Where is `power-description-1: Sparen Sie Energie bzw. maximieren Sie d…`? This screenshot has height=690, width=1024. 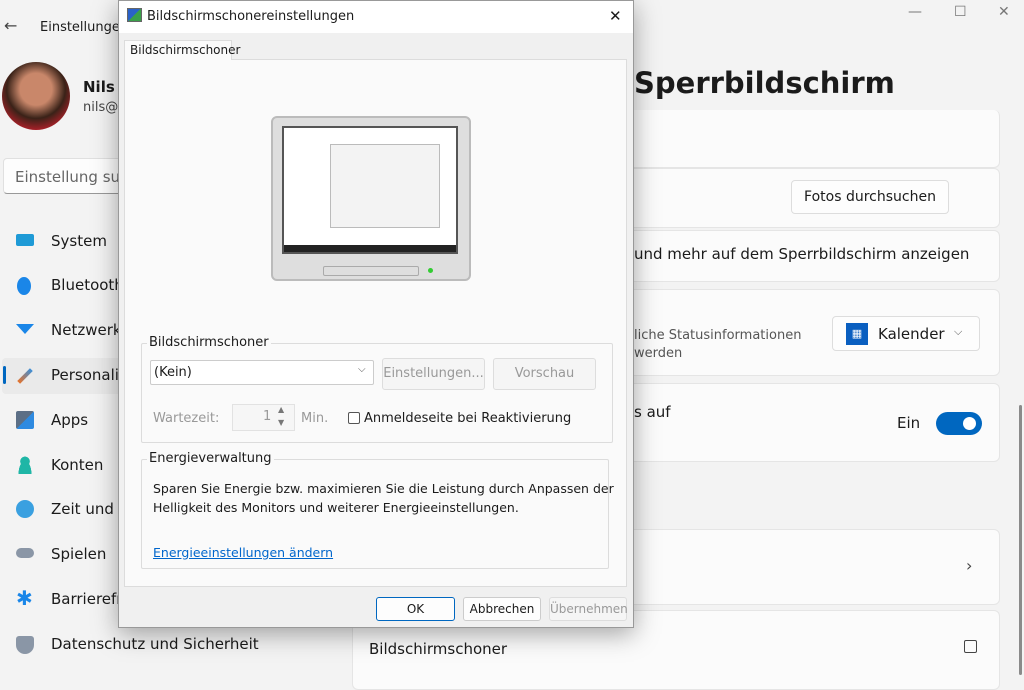 power-description-1: Sparen Sie Energie bzw. maximieren Sie d… is located at coordinates (383, 488).